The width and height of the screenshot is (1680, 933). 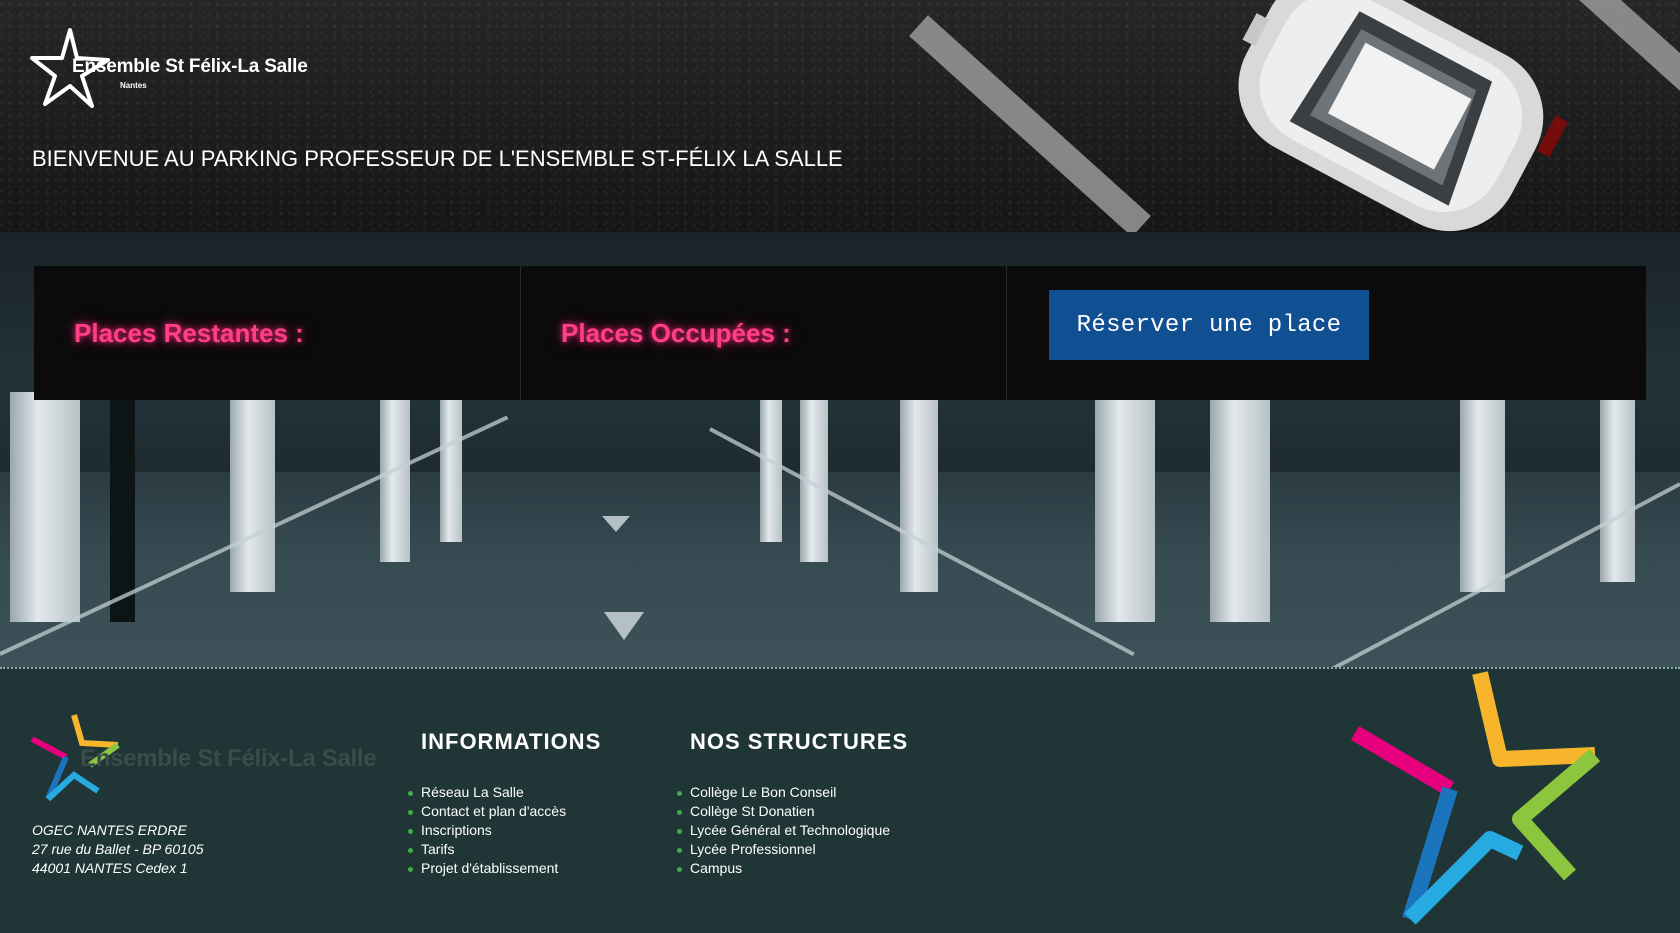 I want to click on link-projet-etablissement: Projet d'établissement, so click(x=487, y=868).